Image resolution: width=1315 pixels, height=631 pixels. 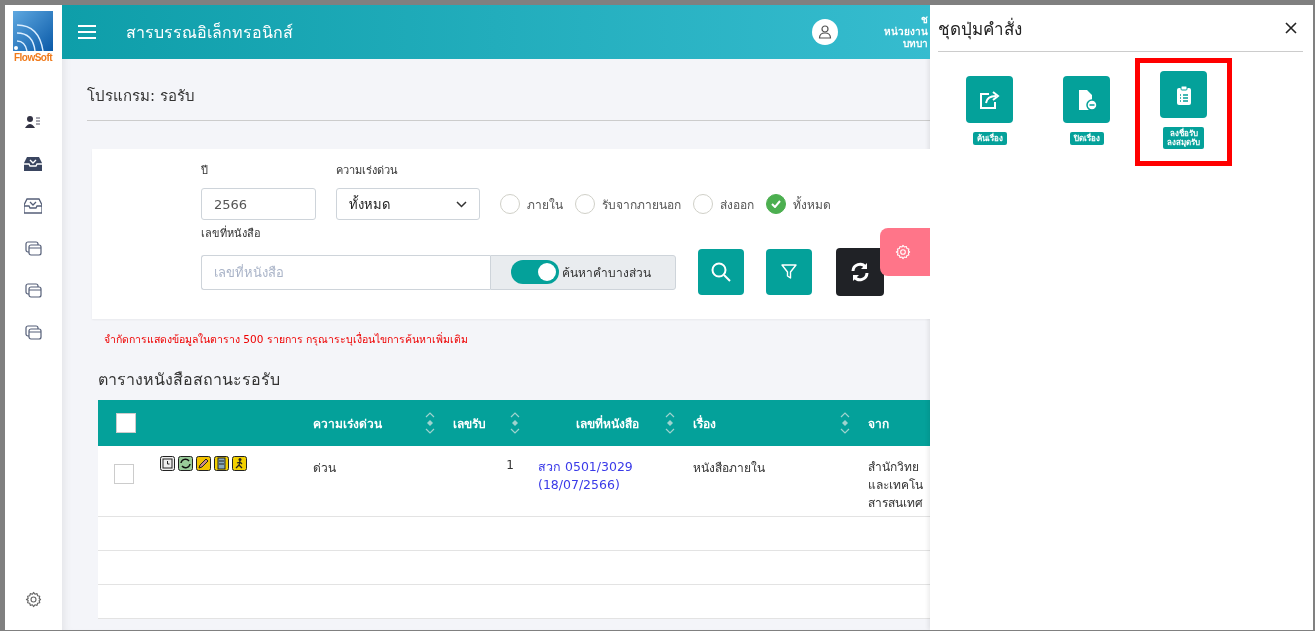 What do you see at coordinates (508, 90) in the screenshot?
I see `page-title: โปรแกรม: รอรับ` at bounding box center [508, 90].